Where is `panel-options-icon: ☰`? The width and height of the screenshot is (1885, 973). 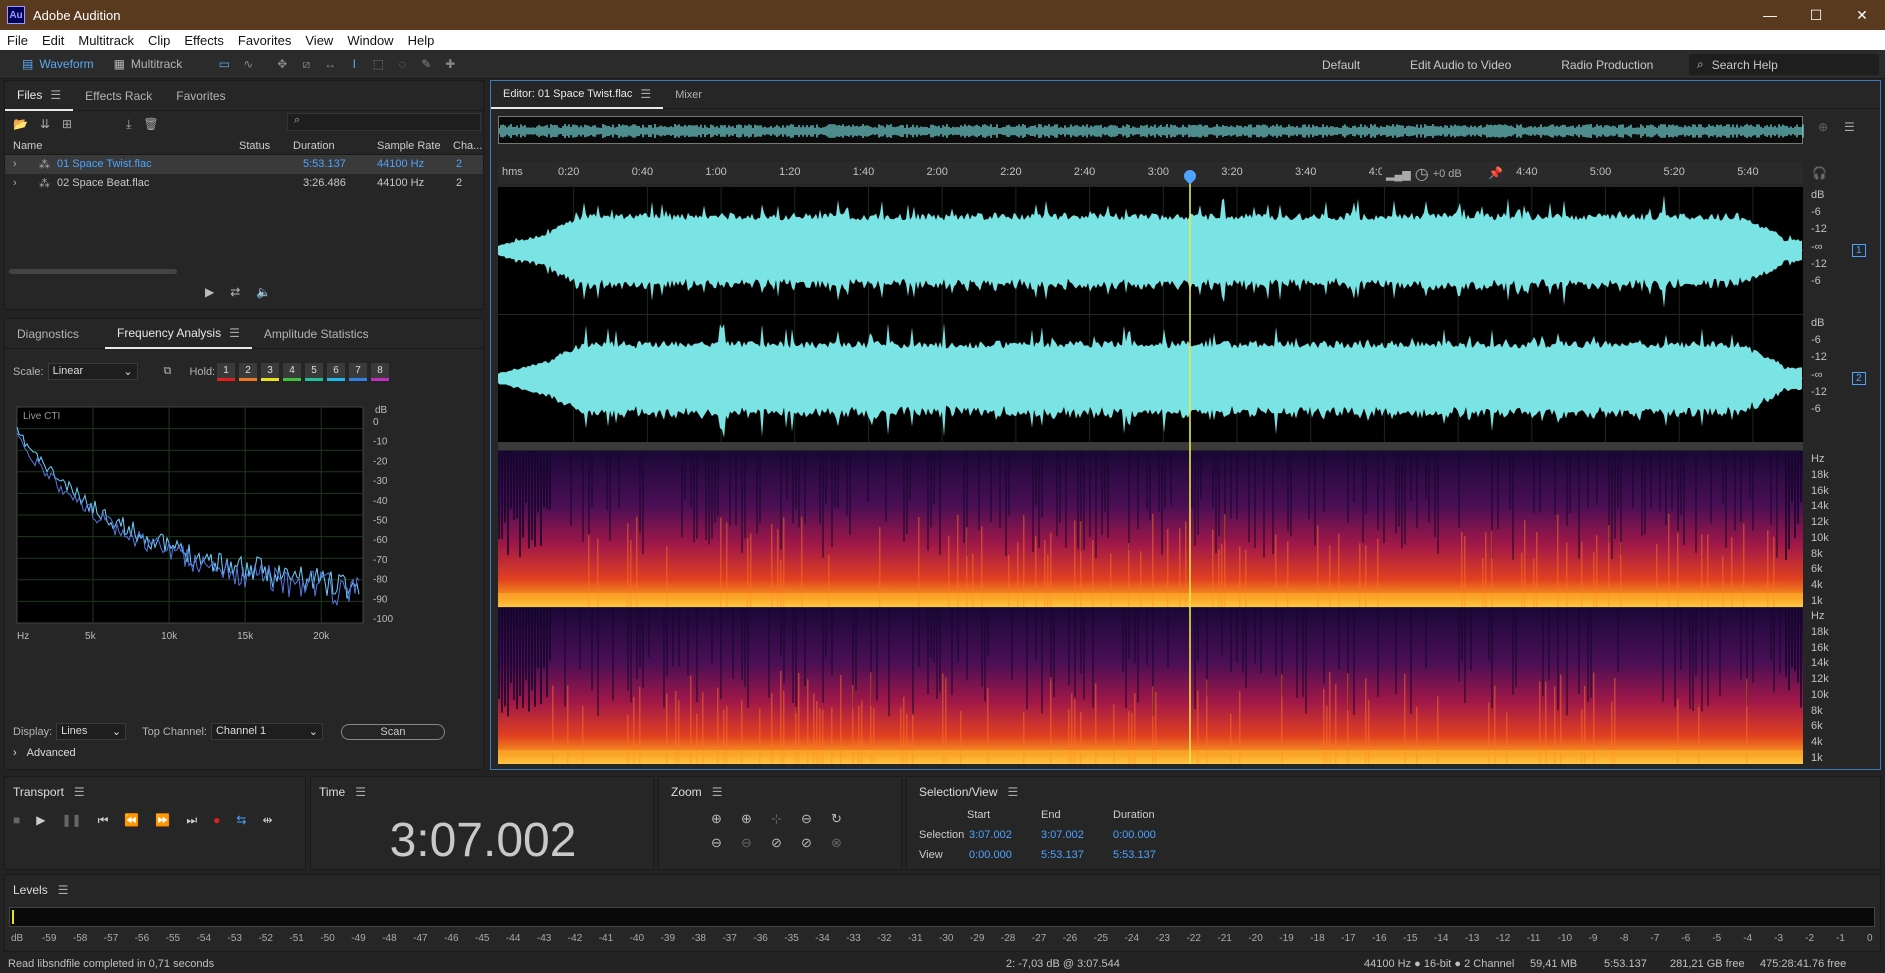
panel-options-icon: ☰ is located at coordinates (1849, 127).